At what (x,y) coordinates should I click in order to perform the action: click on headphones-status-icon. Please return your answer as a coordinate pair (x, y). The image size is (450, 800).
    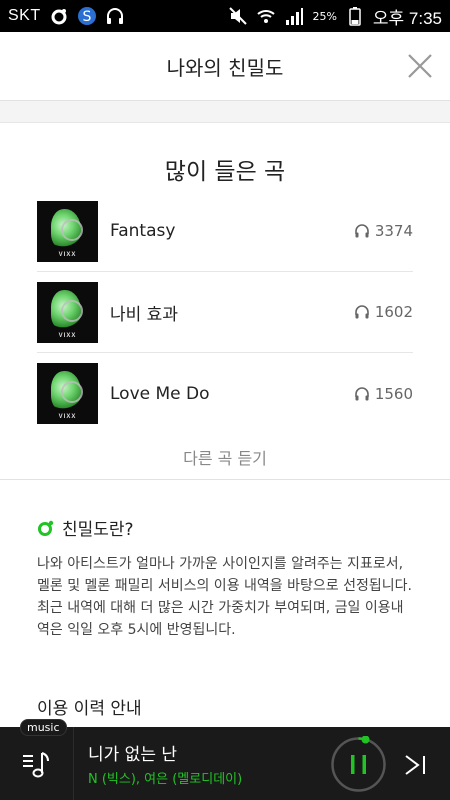
    Looking at the image, I should click on (115, 16).